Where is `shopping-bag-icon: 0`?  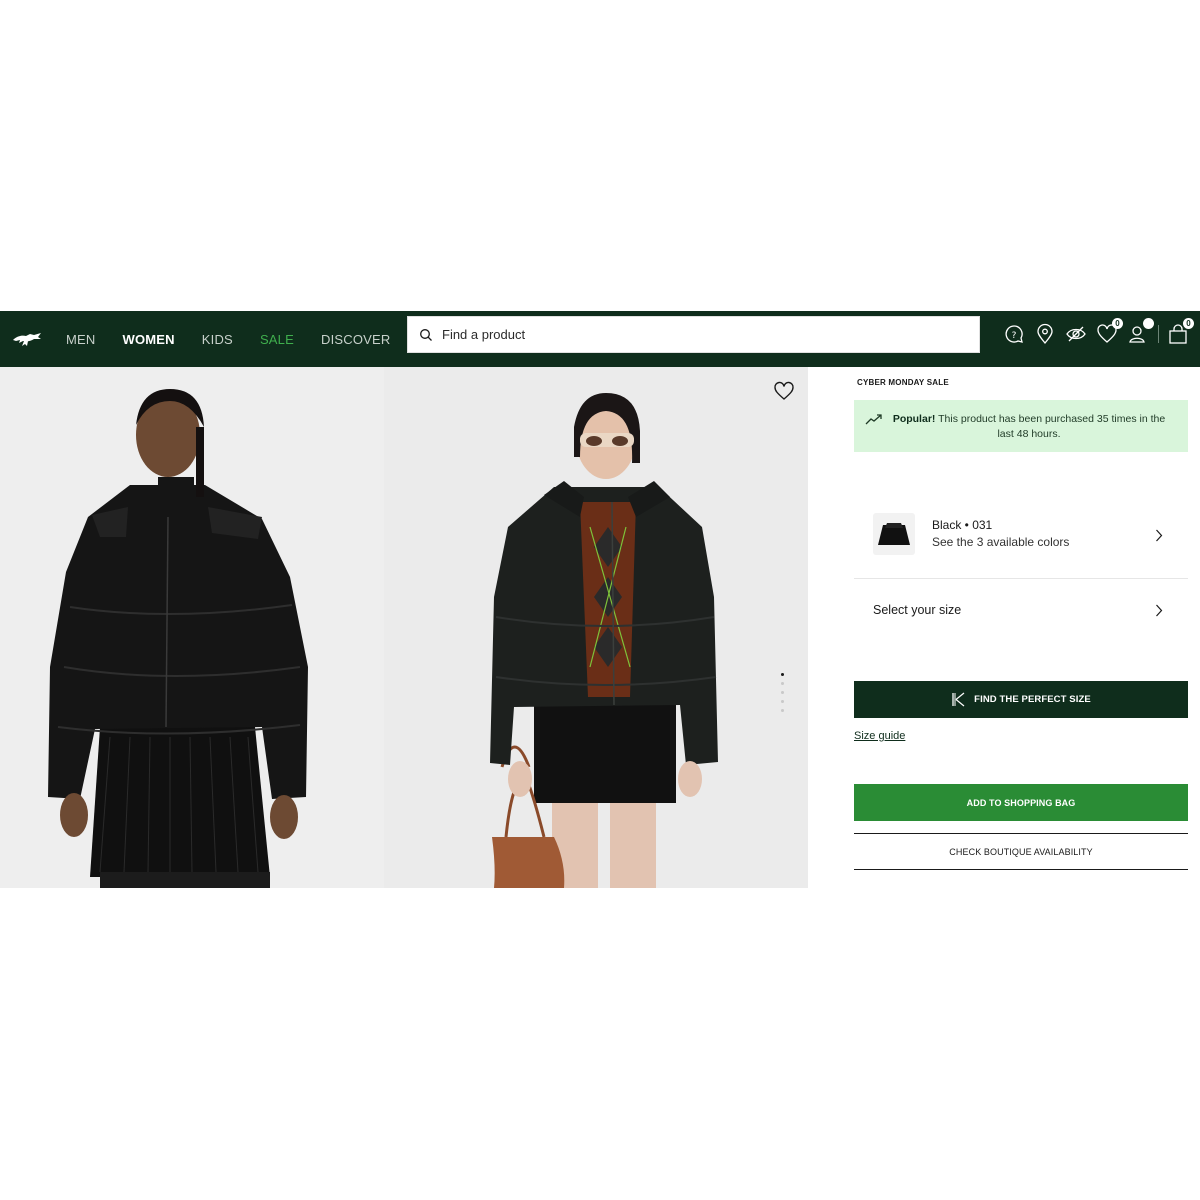 shopping-bag-icon: 0 is located at coordinates (1180, 331).